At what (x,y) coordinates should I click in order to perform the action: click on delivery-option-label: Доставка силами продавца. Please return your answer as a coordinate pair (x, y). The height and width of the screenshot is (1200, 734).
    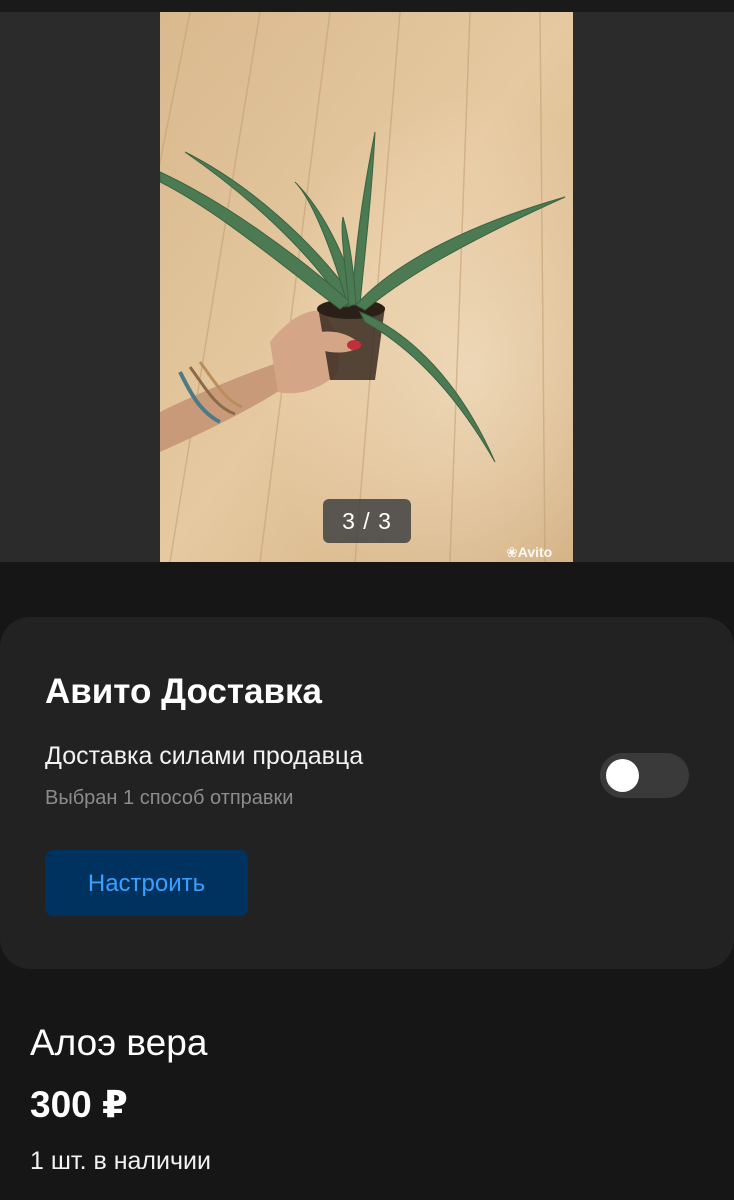
    Looking at the image, I should click on (204, 756).